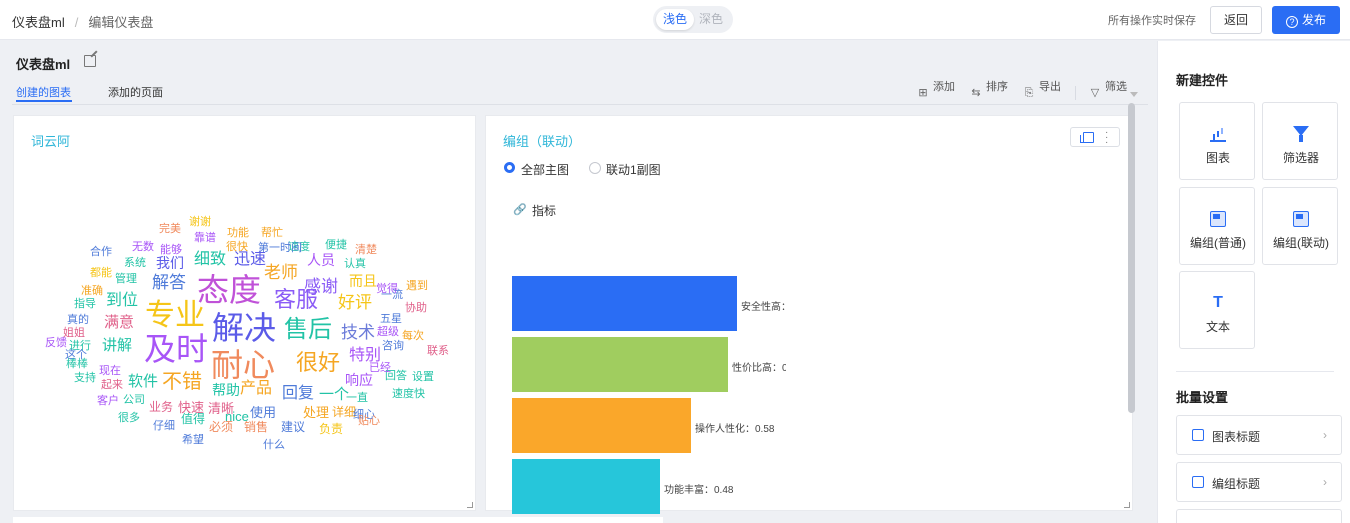 This screenshot has height=523, width=1350. Describe the element at coordinates (1087, 137) in the screenshot. I see `copy-icon` at that location.